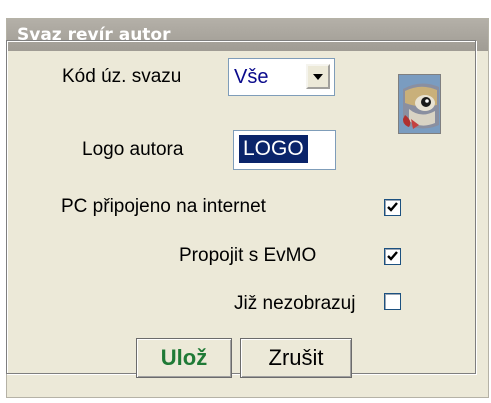 The height and width of the screenshot is (403, 491). I want to click on kod-uz-svazu-select: Vše, so click(281, 77).